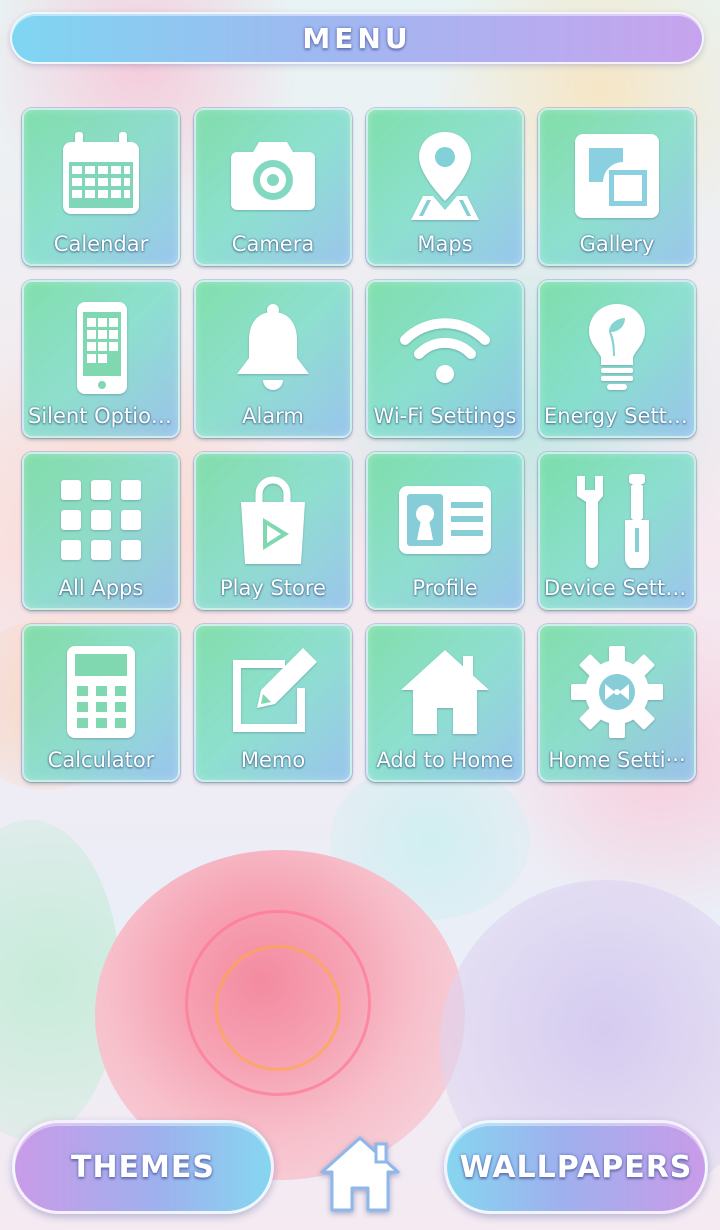 This screenshot has width=720, height=1230. Describe the element at coordinates (617, 588) in the screenshot. I see `tile-label: Device Setti···` at that location.